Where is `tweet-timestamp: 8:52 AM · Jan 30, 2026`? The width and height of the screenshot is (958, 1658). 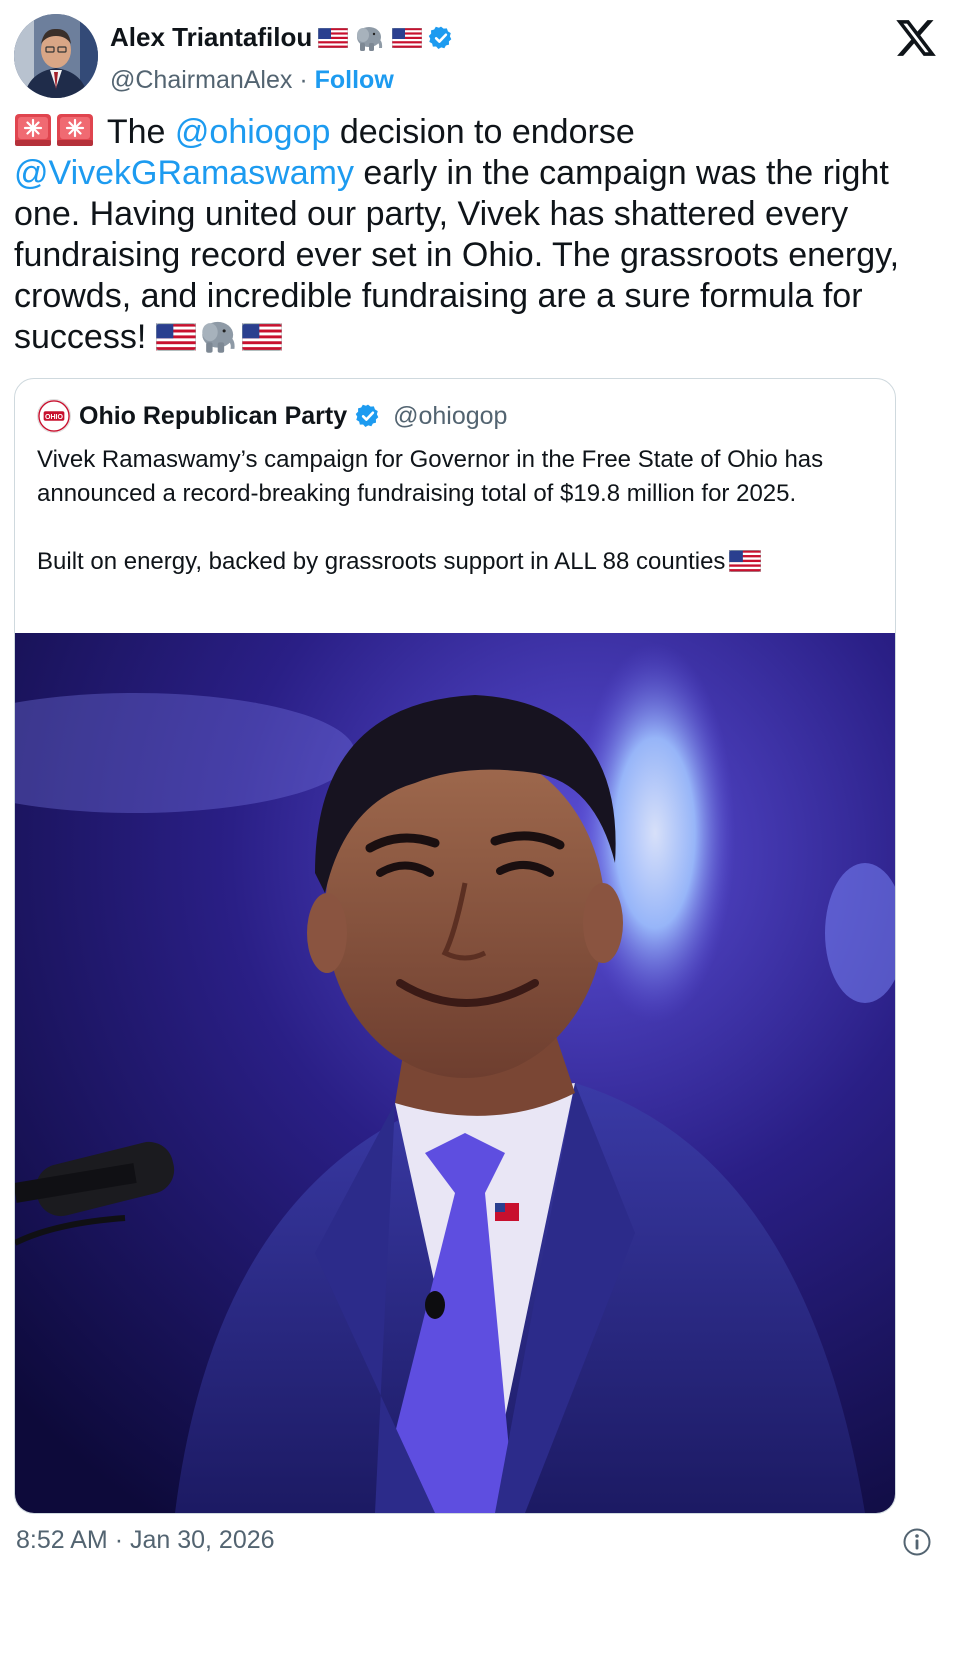
tweet-timestamp: 8:52 AM · Jan 30, 2026 is located at coordinates (145, 1540).